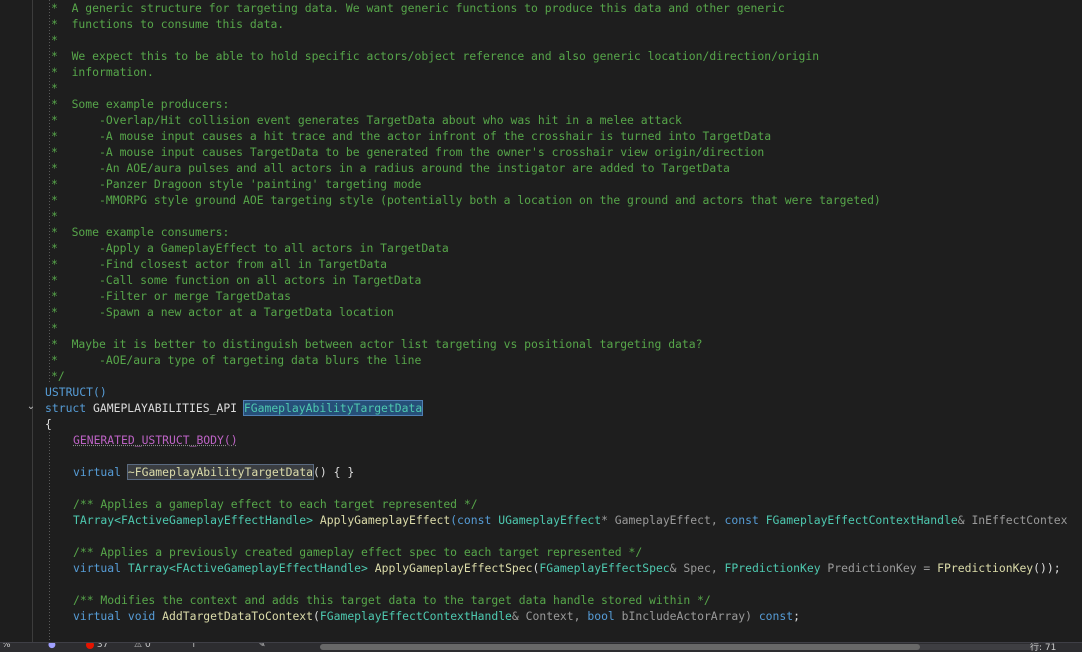 The image size is (1082, 652). Describe the element at coordinates (238, 616) in the screenshot. I see `function-name: AddTargetDataToContext` at that location.